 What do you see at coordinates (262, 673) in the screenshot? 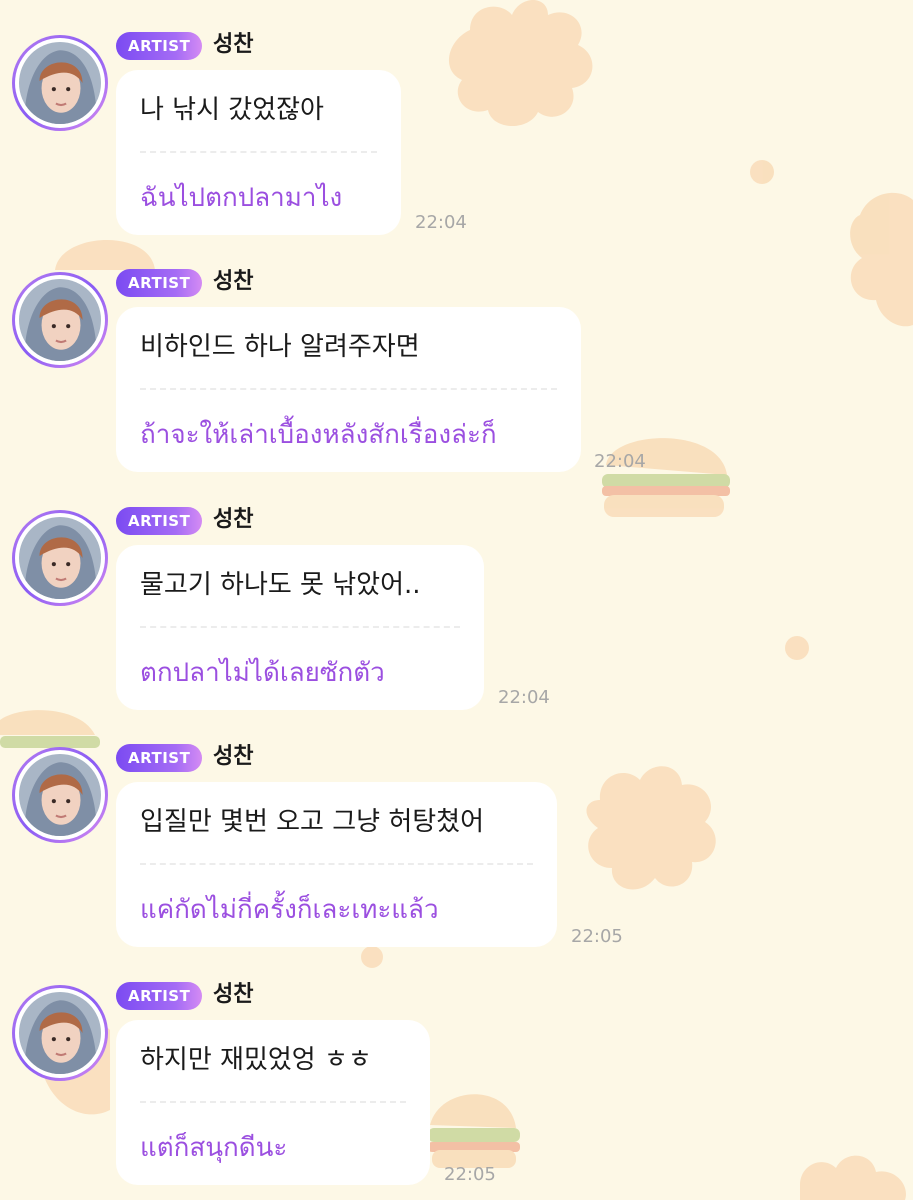
I see `message-translation: ตกปลาไม่ได้เลยซักตัว` at bounding box center [262, 673].